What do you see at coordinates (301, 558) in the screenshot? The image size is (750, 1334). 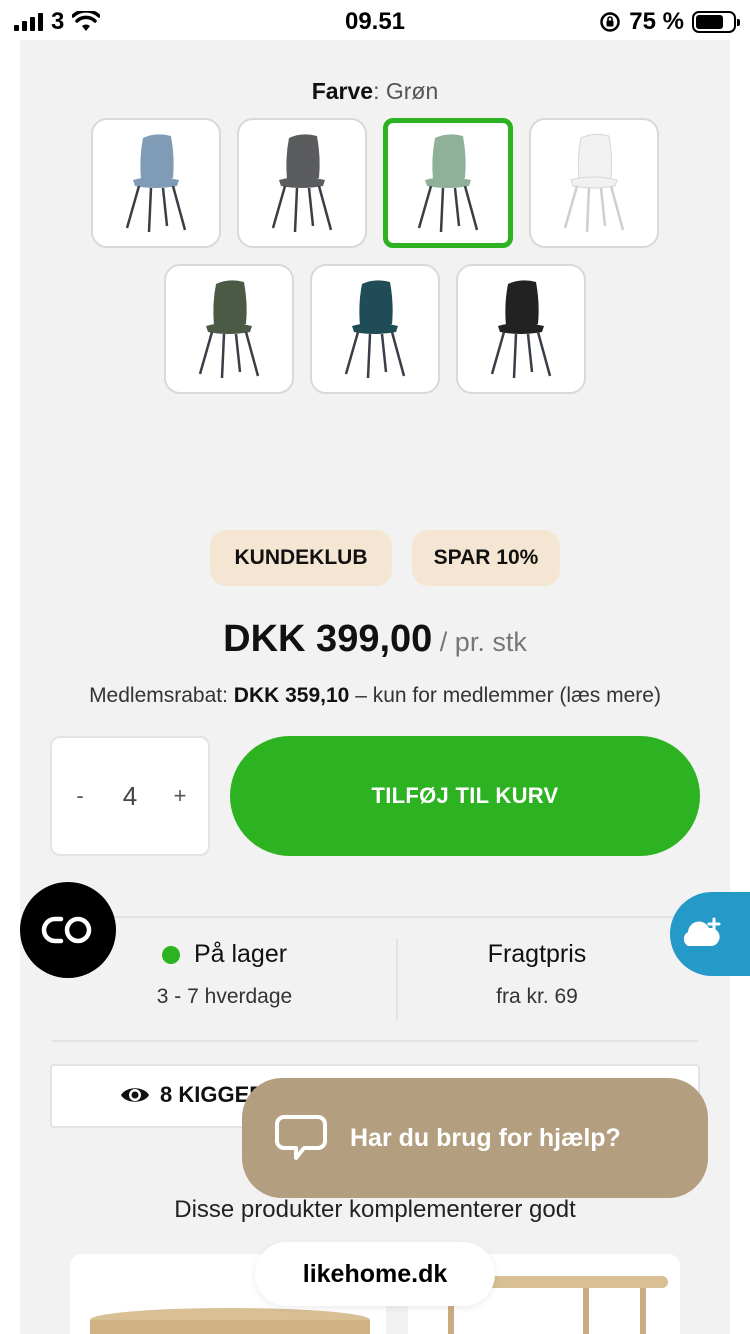 I see `badge-kundeklub: KUNDEKLUB` at bounding box center [301, 558].